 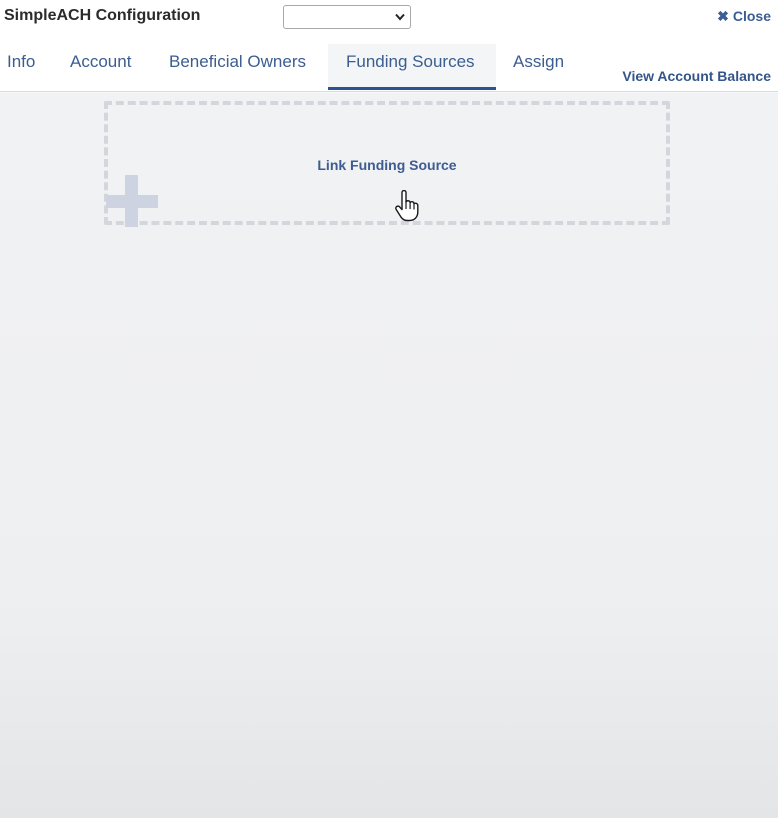 I want to click on tab-beneficial-owners: Beneficial Owners, so click(x=237, y=62).